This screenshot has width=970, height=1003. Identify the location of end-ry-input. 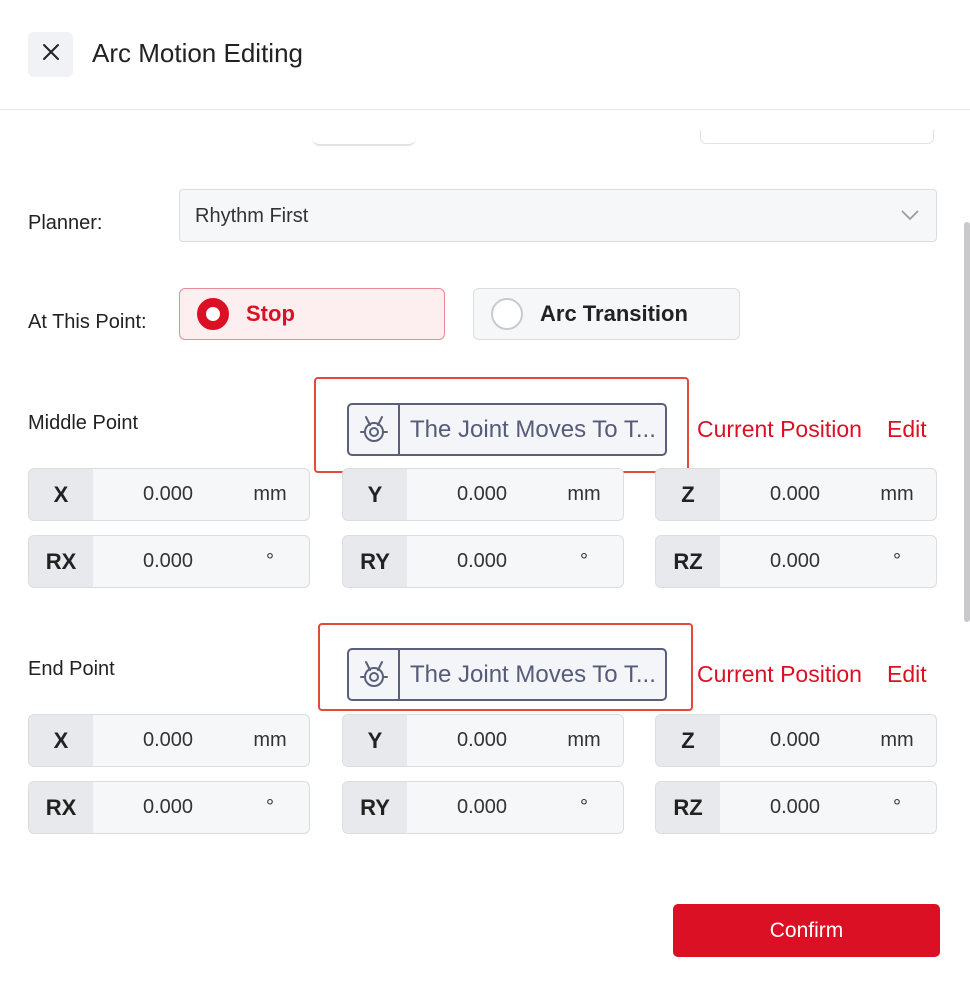
(482, 807).